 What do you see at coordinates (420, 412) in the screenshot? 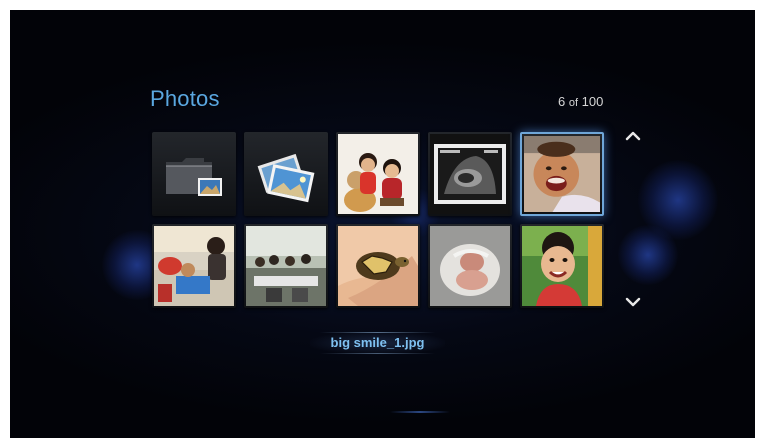
I see `bottom-indicator` at bounding box center [420, 412].